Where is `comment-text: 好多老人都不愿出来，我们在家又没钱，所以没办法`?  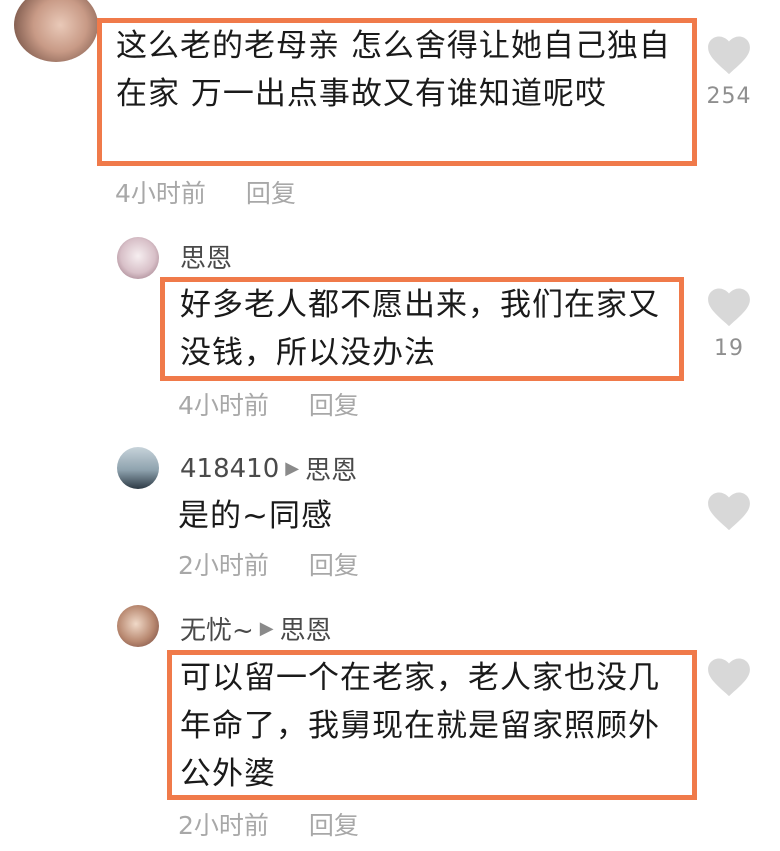 comment-text: 好多老人都不愿出来，我们在家又没钱，所以没办法 is located at coordinates (420, 329).